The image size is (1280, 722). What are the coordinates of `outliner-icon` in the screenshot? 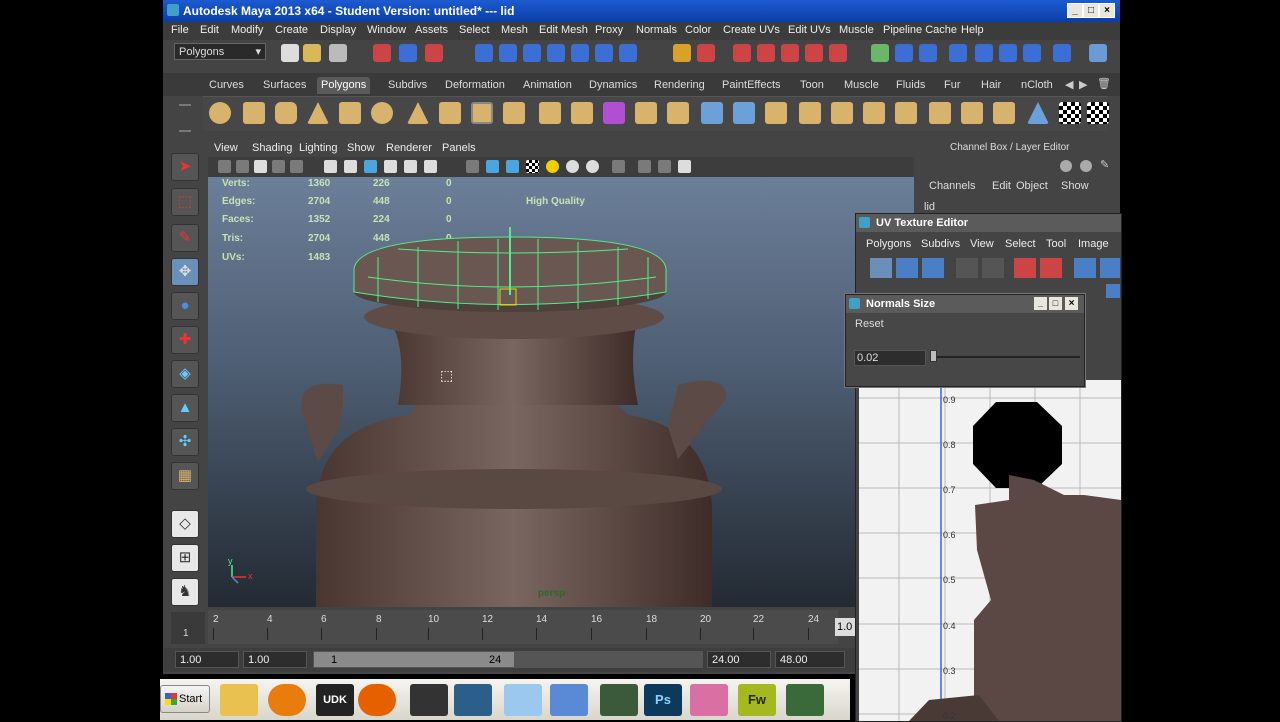 It's located at (958, 53).